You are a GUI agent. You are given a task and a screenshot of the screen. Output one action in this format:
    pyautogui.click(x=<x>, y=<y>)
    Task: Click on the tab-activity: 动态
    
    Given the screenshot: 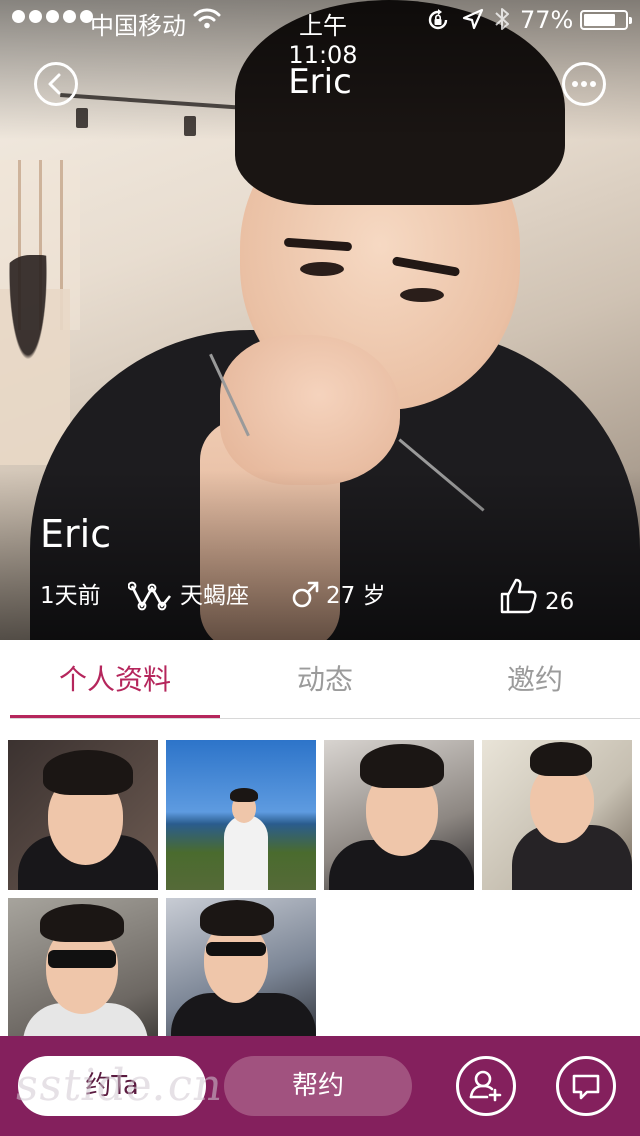 What is the action you would take?
    pyautogui.click(x=325, y=680)
    